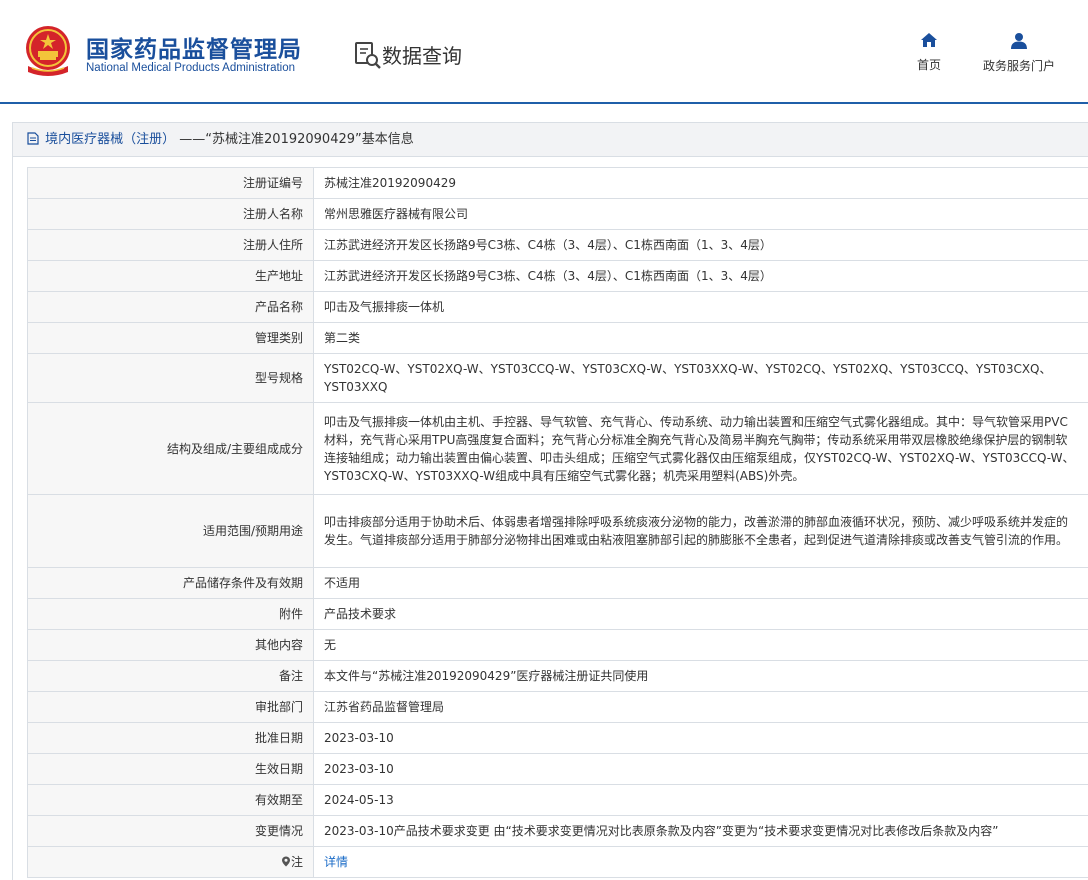 The width and height of the screenshot is (1088, 880). I want to click on field-label: 审批部门, so click(170, 707).